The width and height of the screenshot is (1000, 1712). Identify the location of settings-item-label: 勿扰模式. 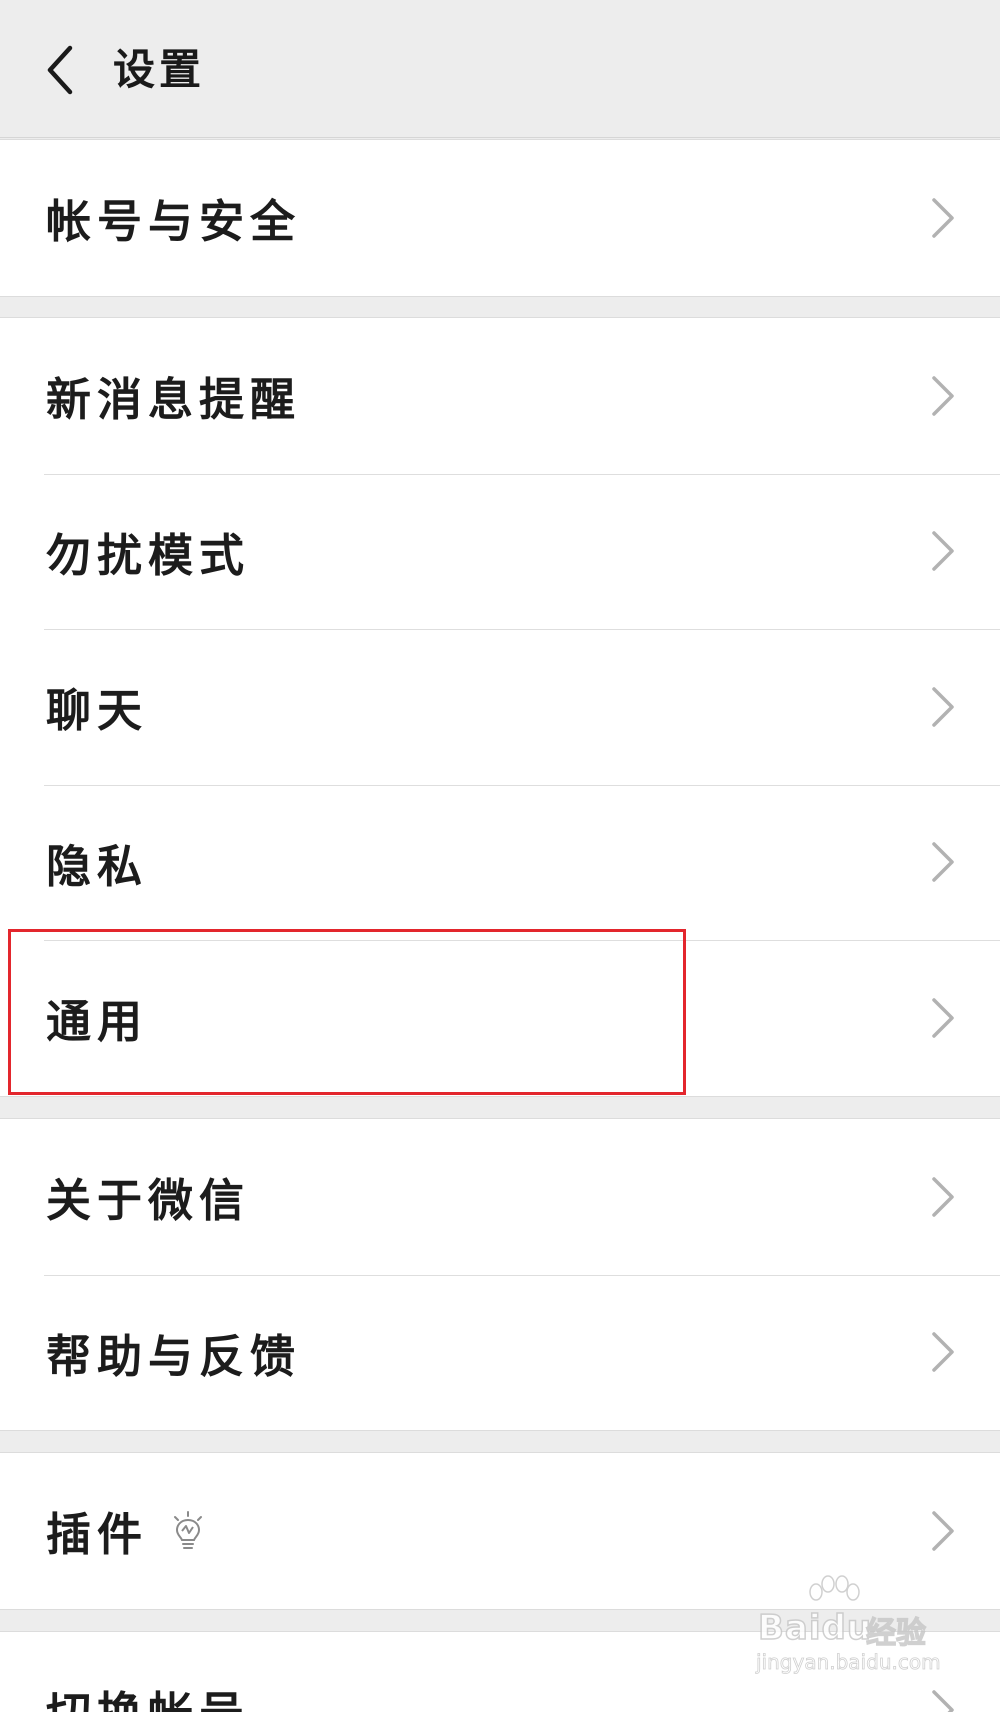
(148, 555).